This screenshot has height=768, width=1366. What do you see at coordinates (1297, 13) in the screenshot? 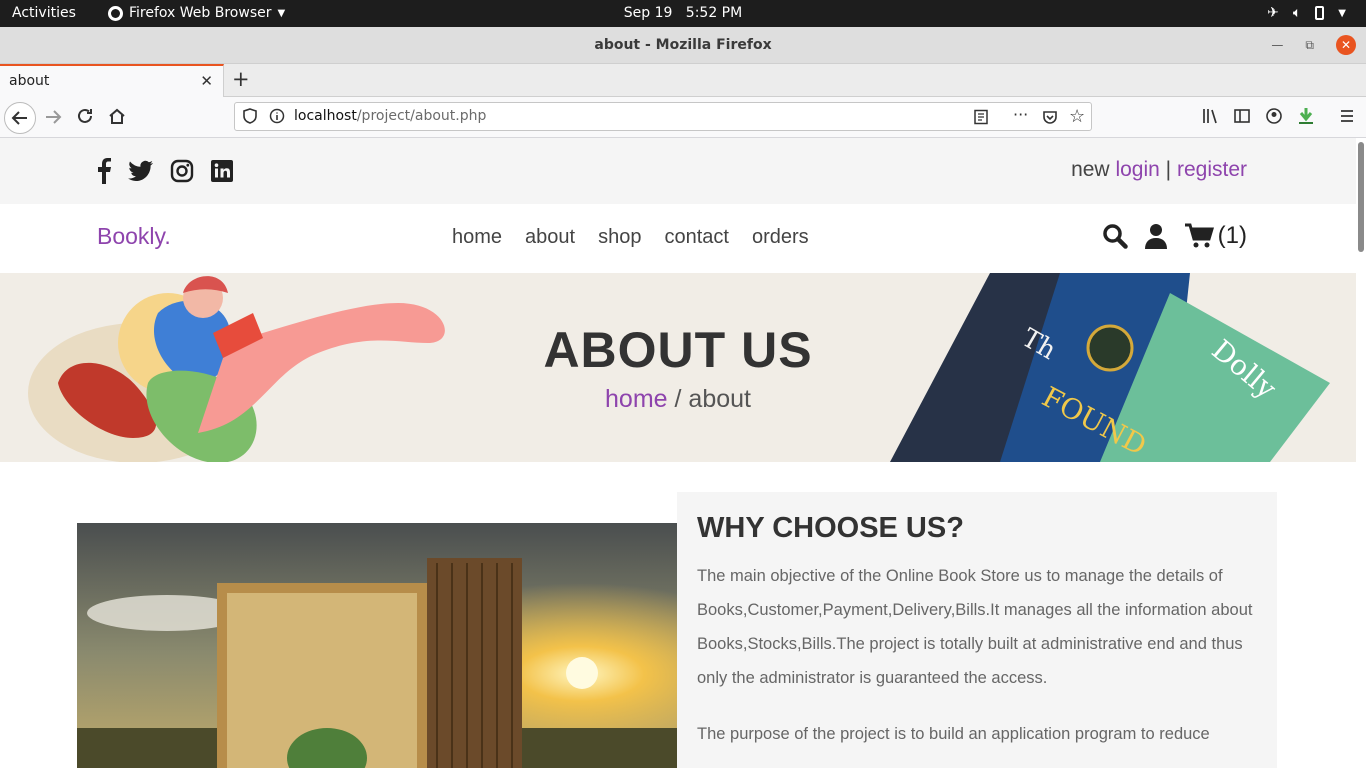
I see `volume-icon: 🔈︎` at bounding box center [1297, 13].